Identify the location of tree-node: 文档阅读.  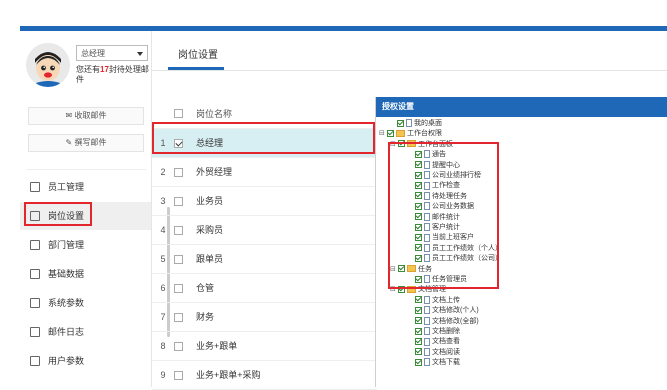
(437, 352).